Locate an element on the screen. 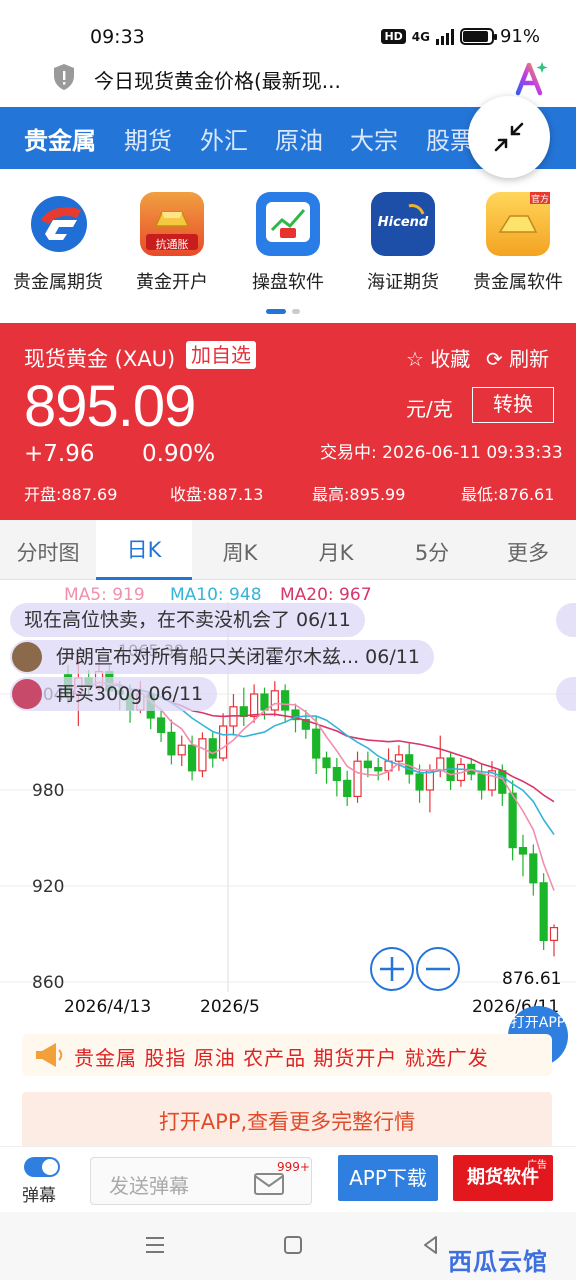 Image resolution: width=576 pixels, height=1280 pixels. zoom-in-button is located at coordinates (392, 969).